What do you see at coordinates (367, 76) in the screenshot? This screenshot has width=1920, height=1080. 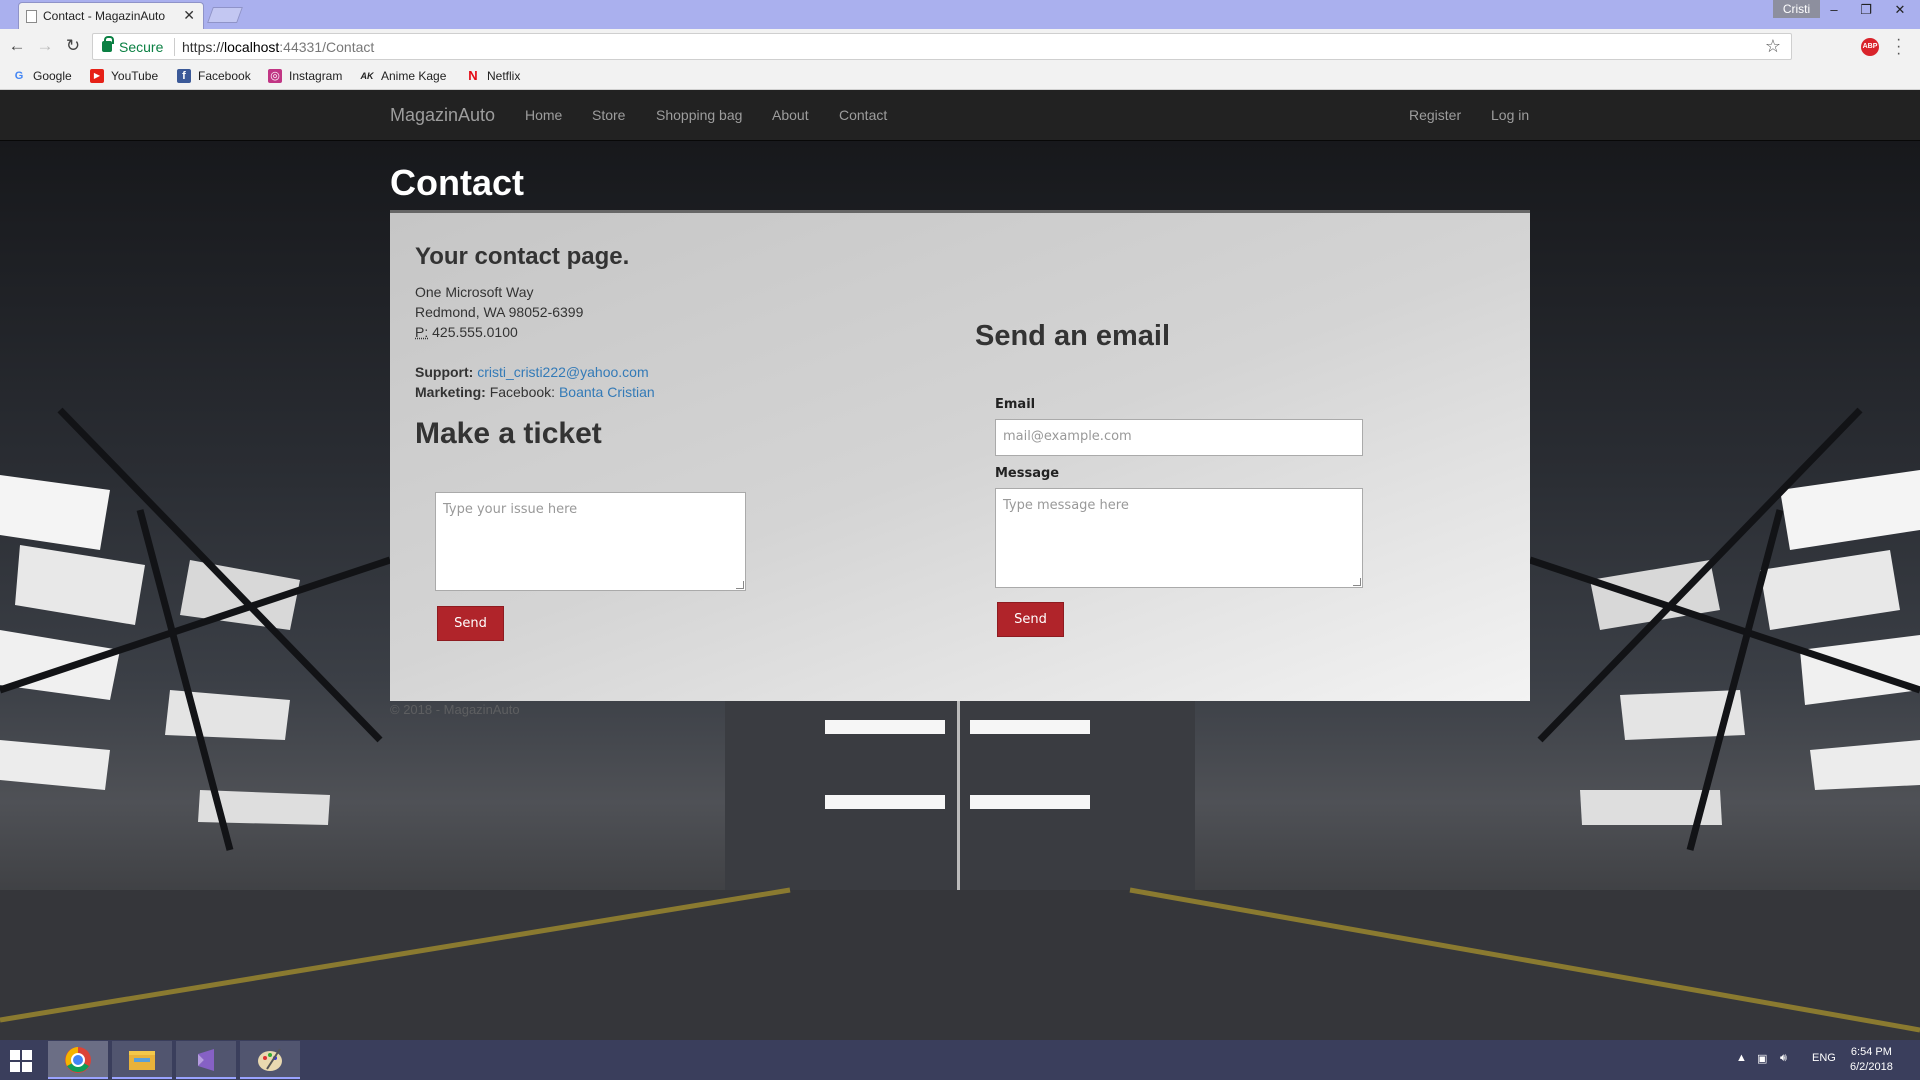 I see `anime-kage-icon: AK` at bounding box center [367, 76].